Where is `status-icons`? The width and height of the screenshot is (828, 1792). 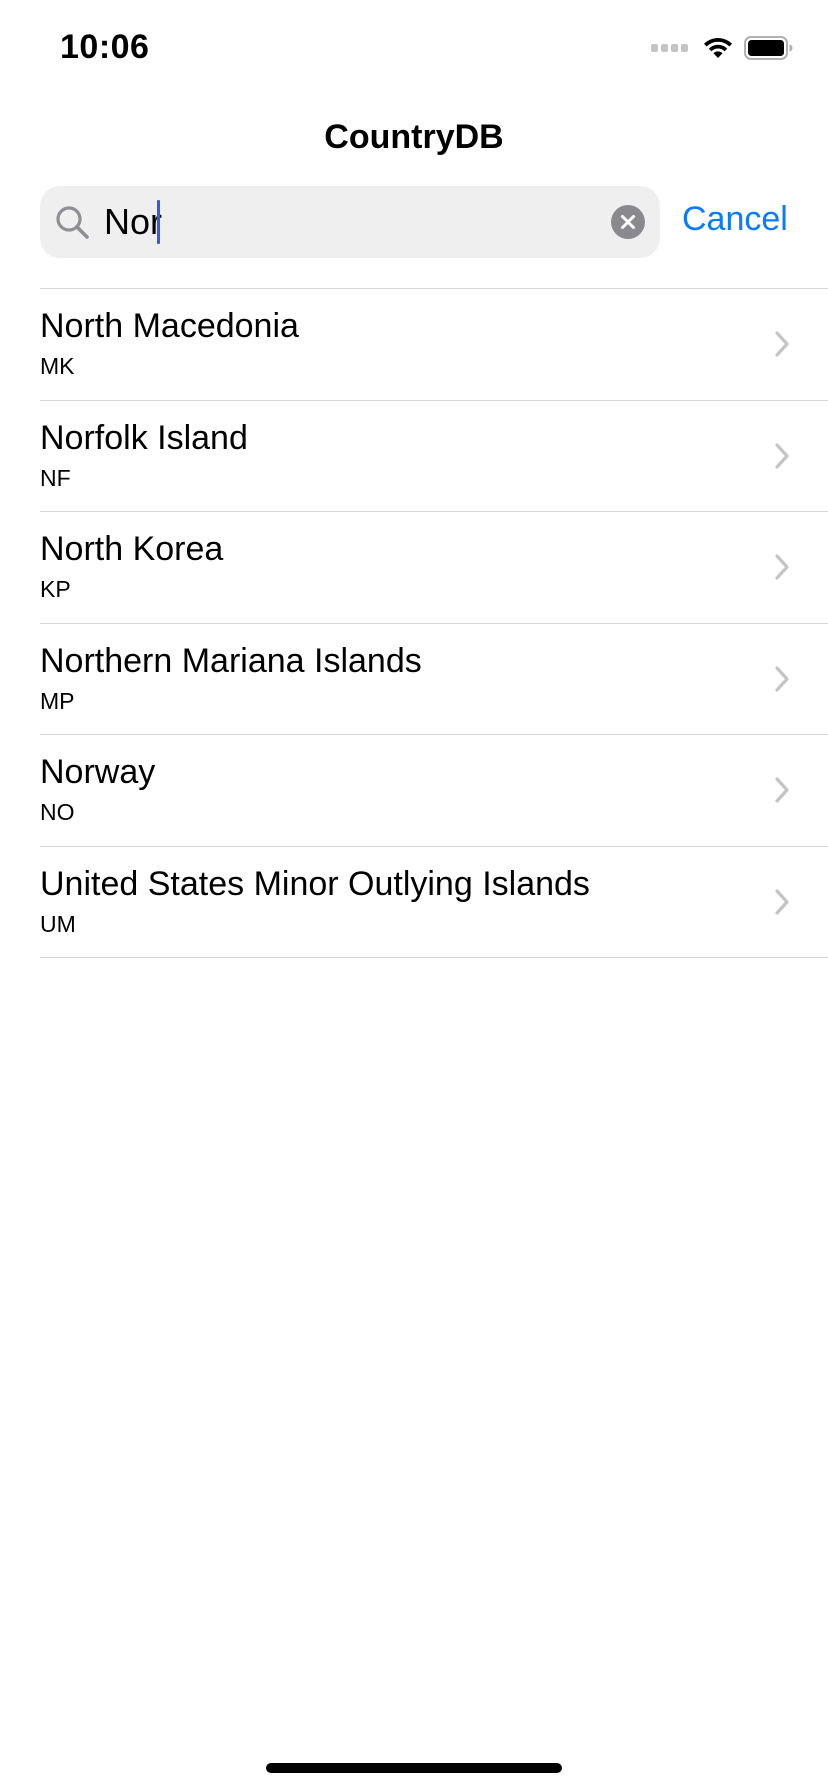
status-icons is located at coordinates (722, 48).